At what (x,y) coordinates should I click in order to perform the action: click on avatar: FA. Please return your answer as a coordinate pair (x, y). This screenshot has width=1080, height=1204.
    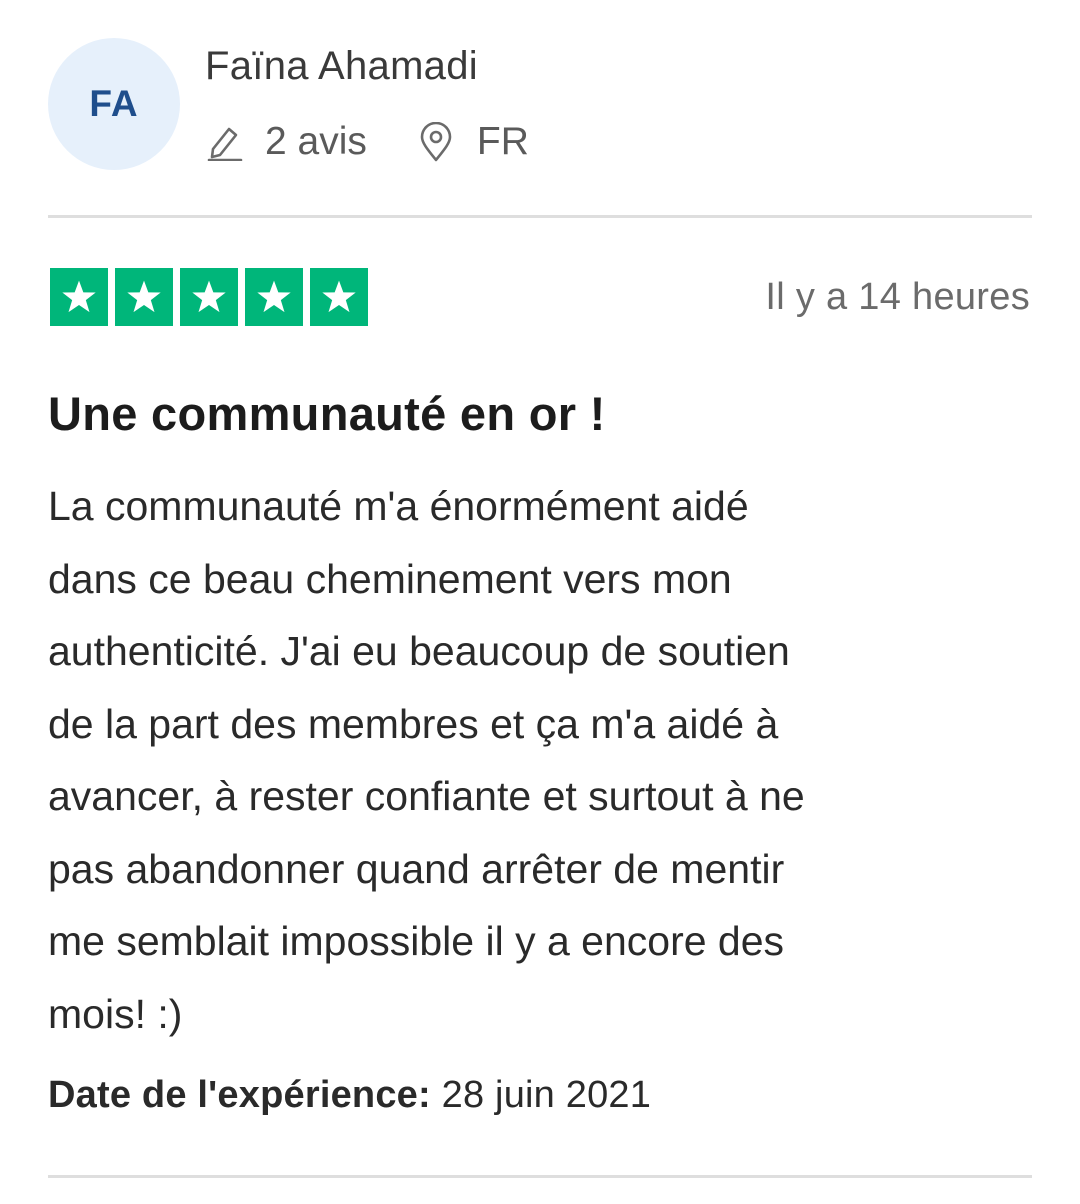
    Looking at the image, I should click on (114, 104).